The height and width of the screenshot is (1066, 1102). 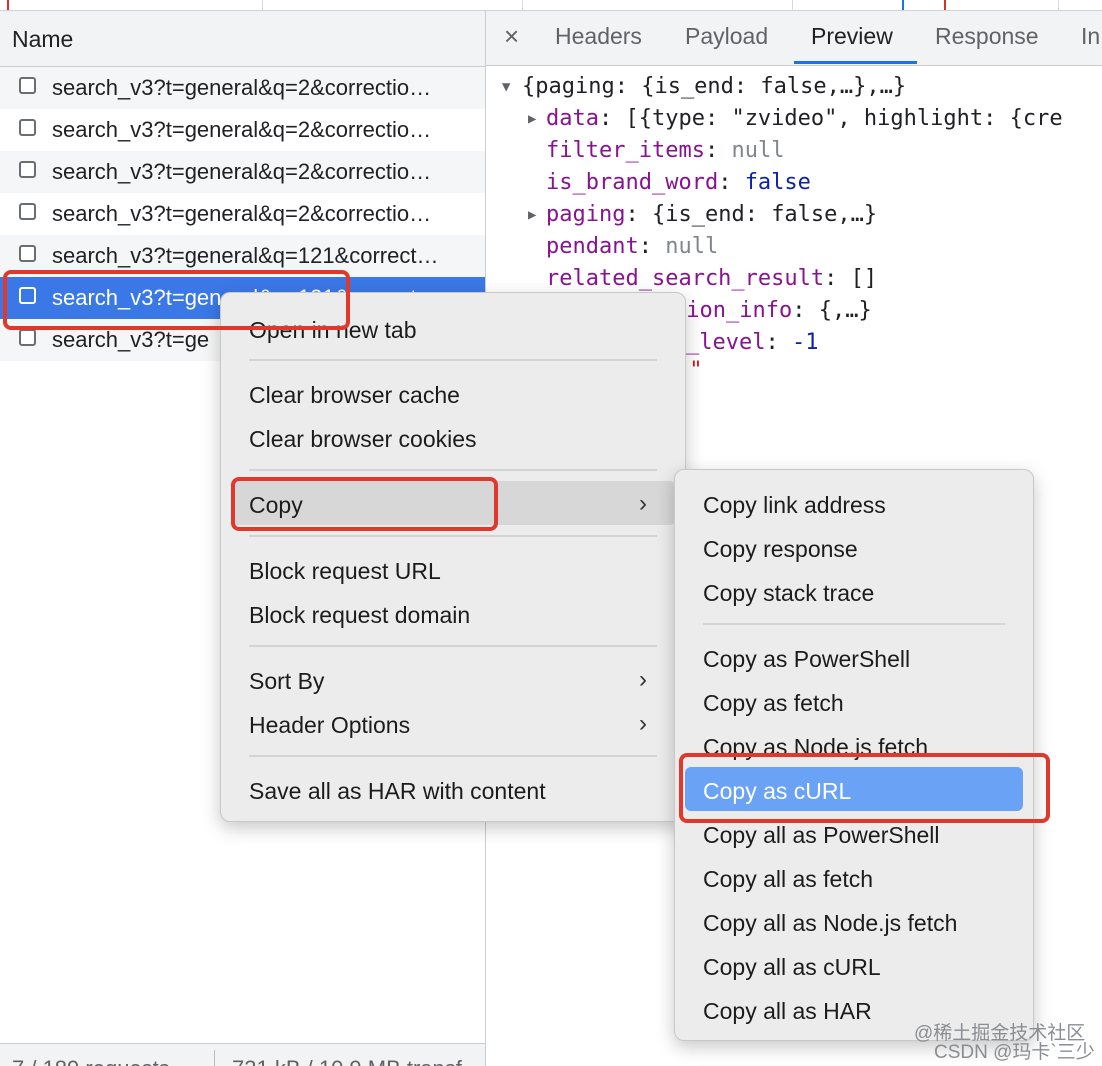 I want to click on tab-headers: Headers, so click(x=598, y=36).